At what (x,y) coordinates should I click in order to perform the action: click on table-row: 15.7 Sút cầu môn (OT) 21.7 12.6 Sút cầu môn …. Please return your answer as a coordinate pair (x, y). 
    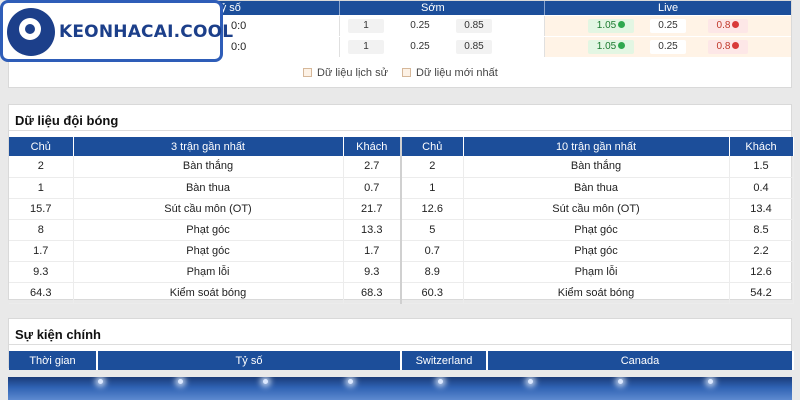
    Looking at the image, I should click on (401, 209).